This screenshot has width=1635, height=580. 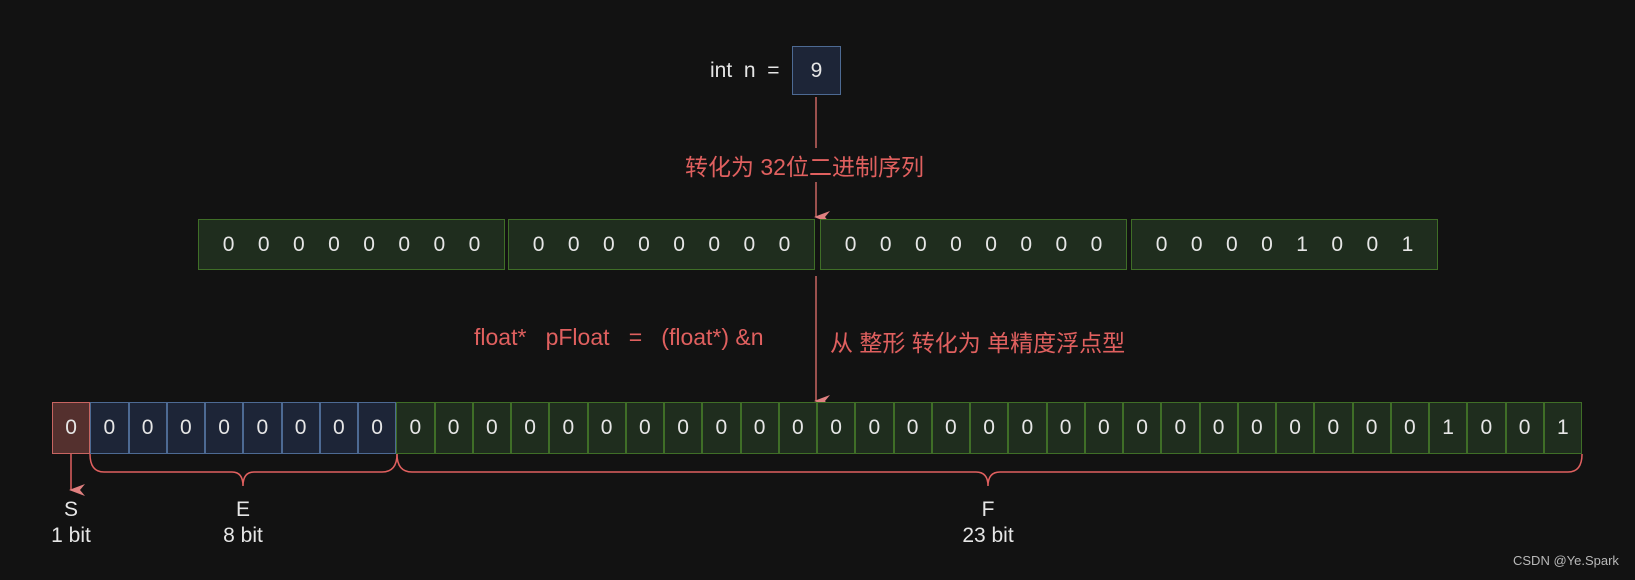 I want to click on step1-label: 转化为 32位二进制序列, so click(x=804, y=165).